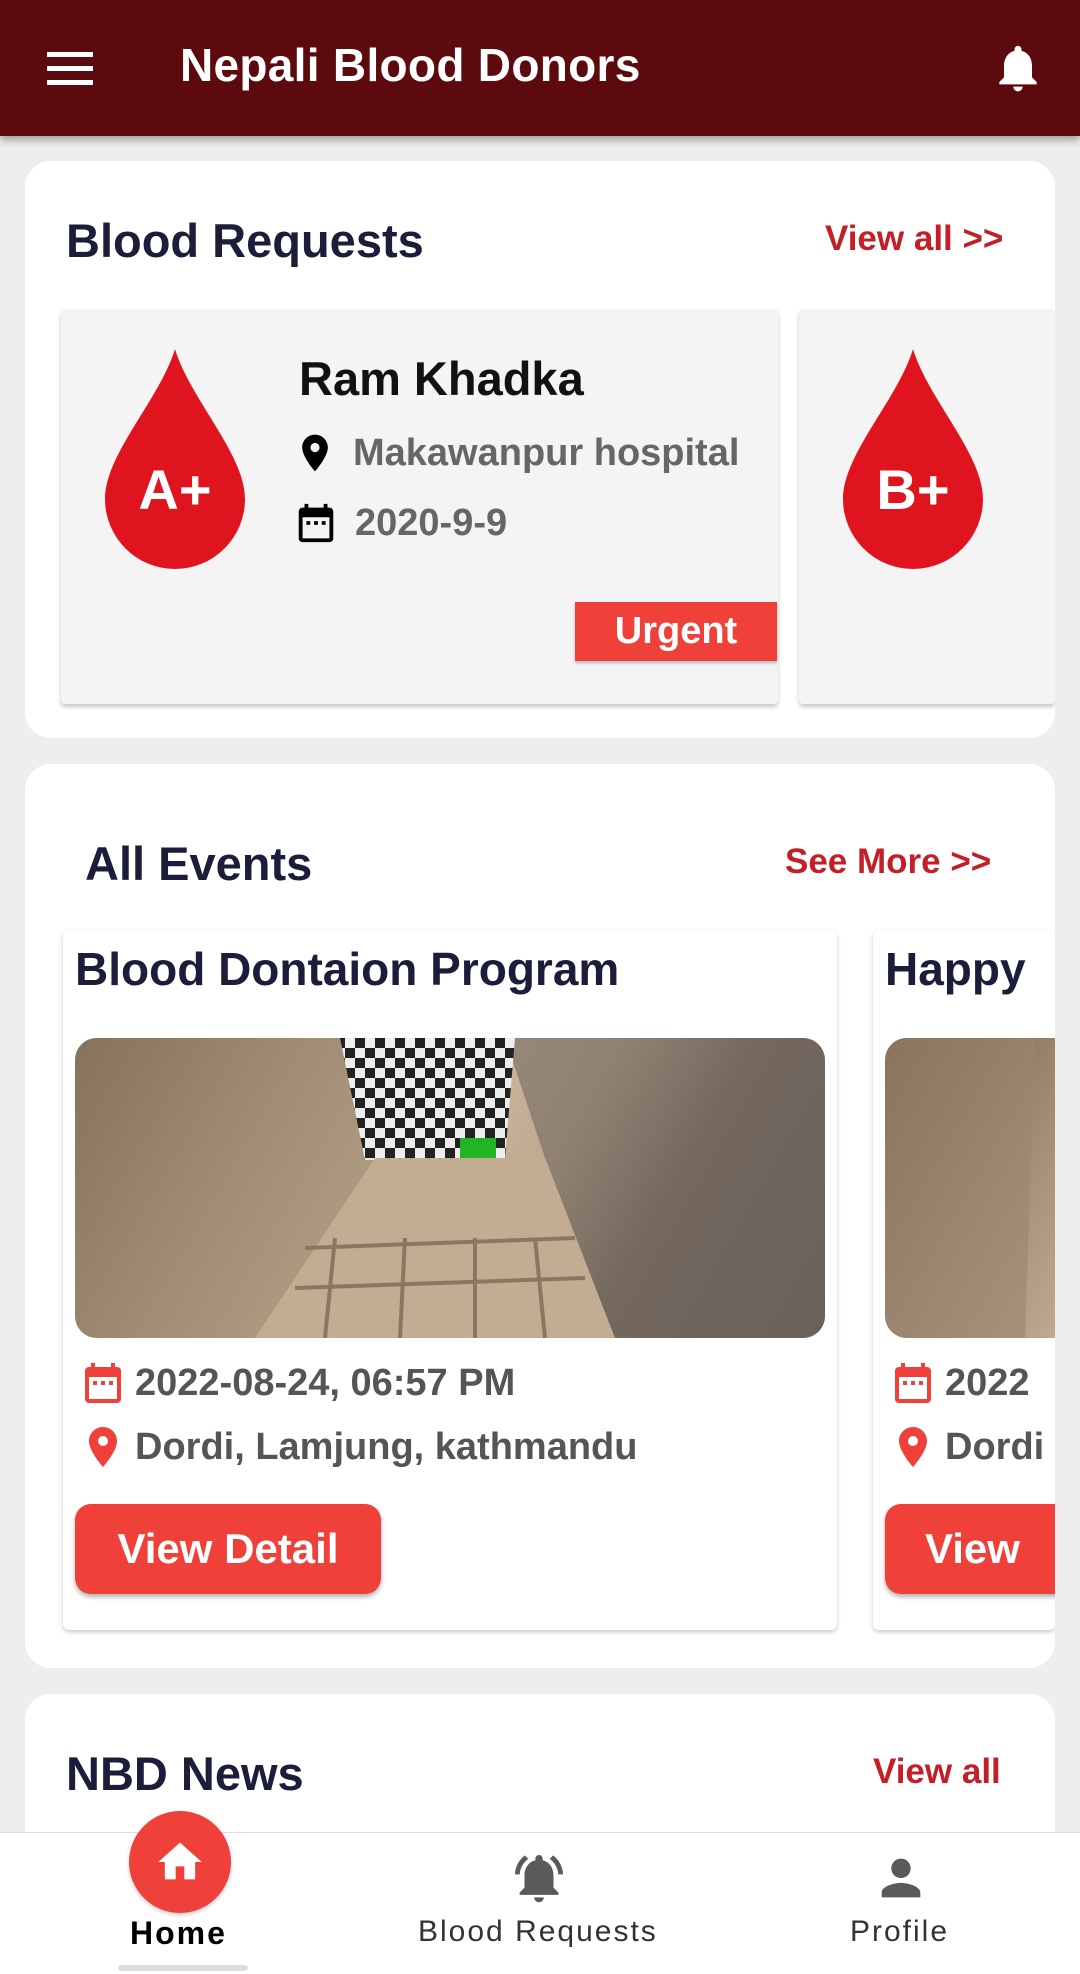 The width and height of the screenshot is (1080, 1974). Describe the element at coordinates (386, 1446) in the screenshot. I see `event-location: Dordi, Lamjung, kathmandu` at that location.